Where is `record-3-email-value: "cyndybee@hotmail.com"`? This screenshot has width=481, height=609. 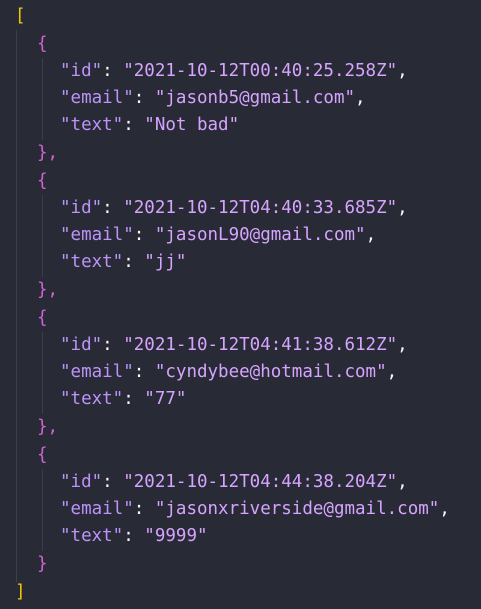
record-3-email-value: "cyndybee@hotmail.com" is located at coordinates (270, 372).